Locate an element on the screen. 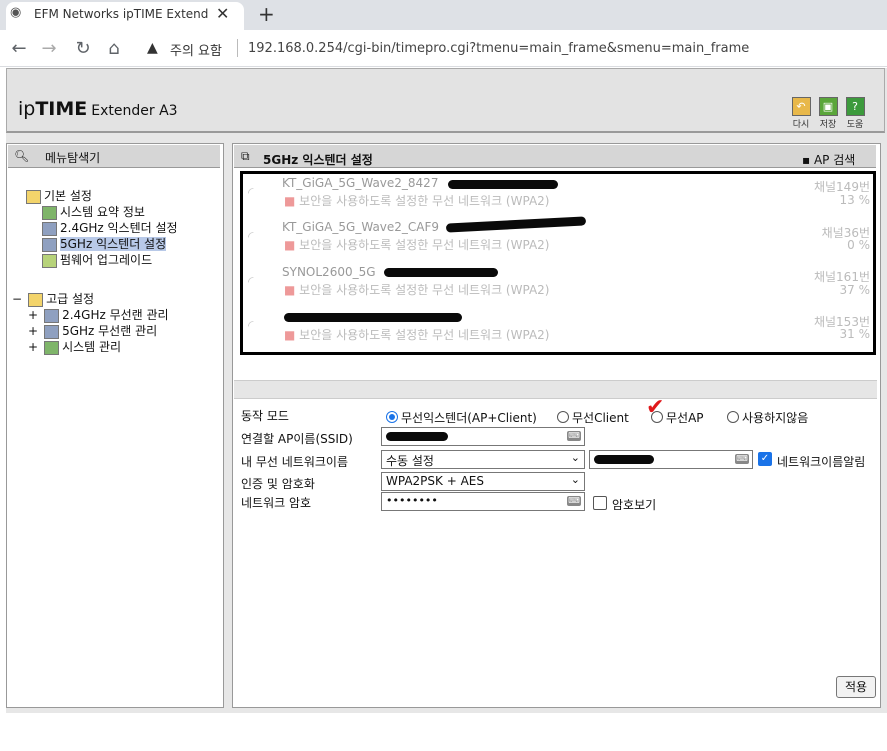 This screenshot has width=887, height=751. auth-select: WPA2PSK + AES ⌄ is located at coordinates (483, 481).